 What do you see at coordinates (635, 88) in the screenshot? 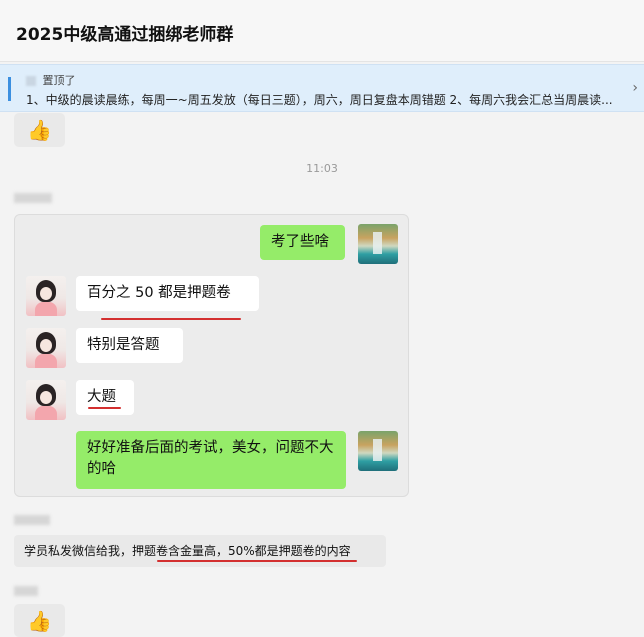
I see `chevron-right-icon: ›` at bounding box center [635, 88].